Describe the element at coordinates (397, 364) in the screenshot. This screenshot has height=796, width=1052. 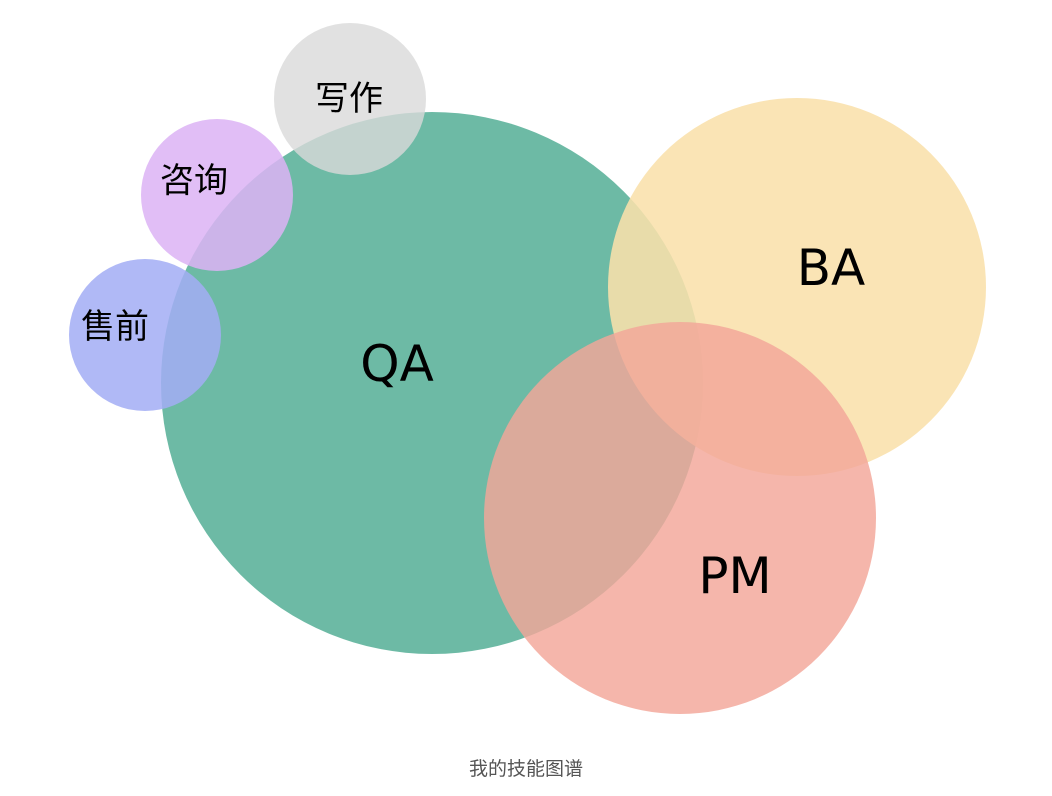
I see `bubble-label-qa: QA` at that location.